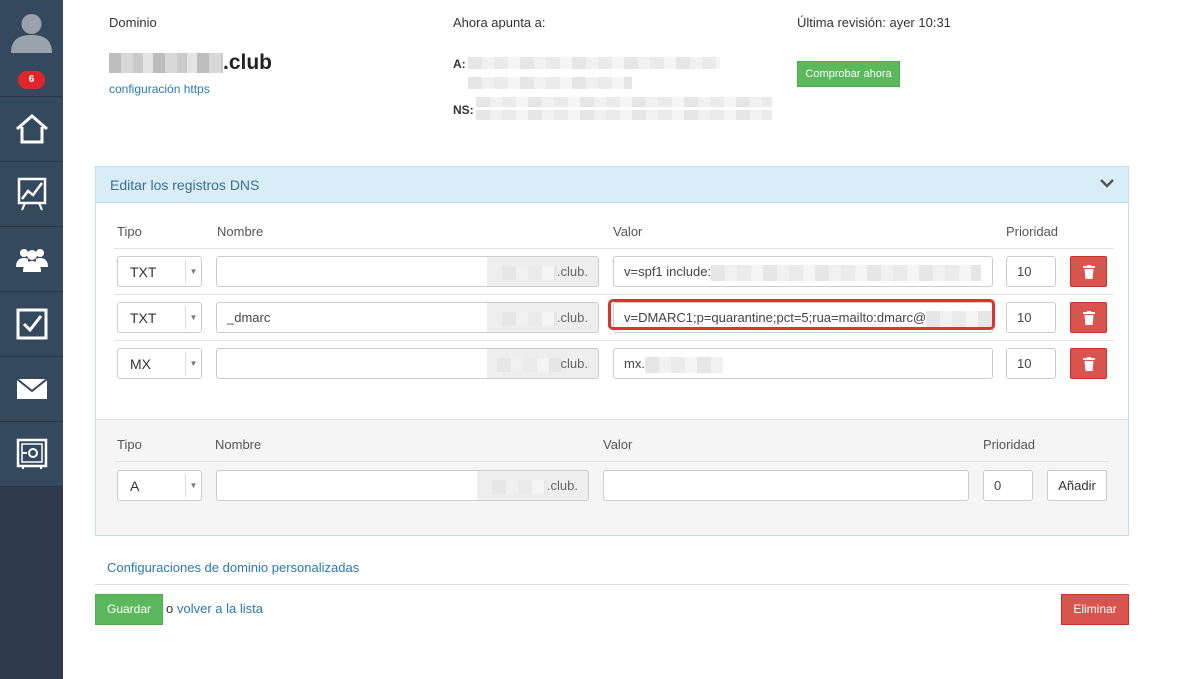 The width and height of the screenshot is (1200, 679). I want to click on chart-icon, so click(31, 194).